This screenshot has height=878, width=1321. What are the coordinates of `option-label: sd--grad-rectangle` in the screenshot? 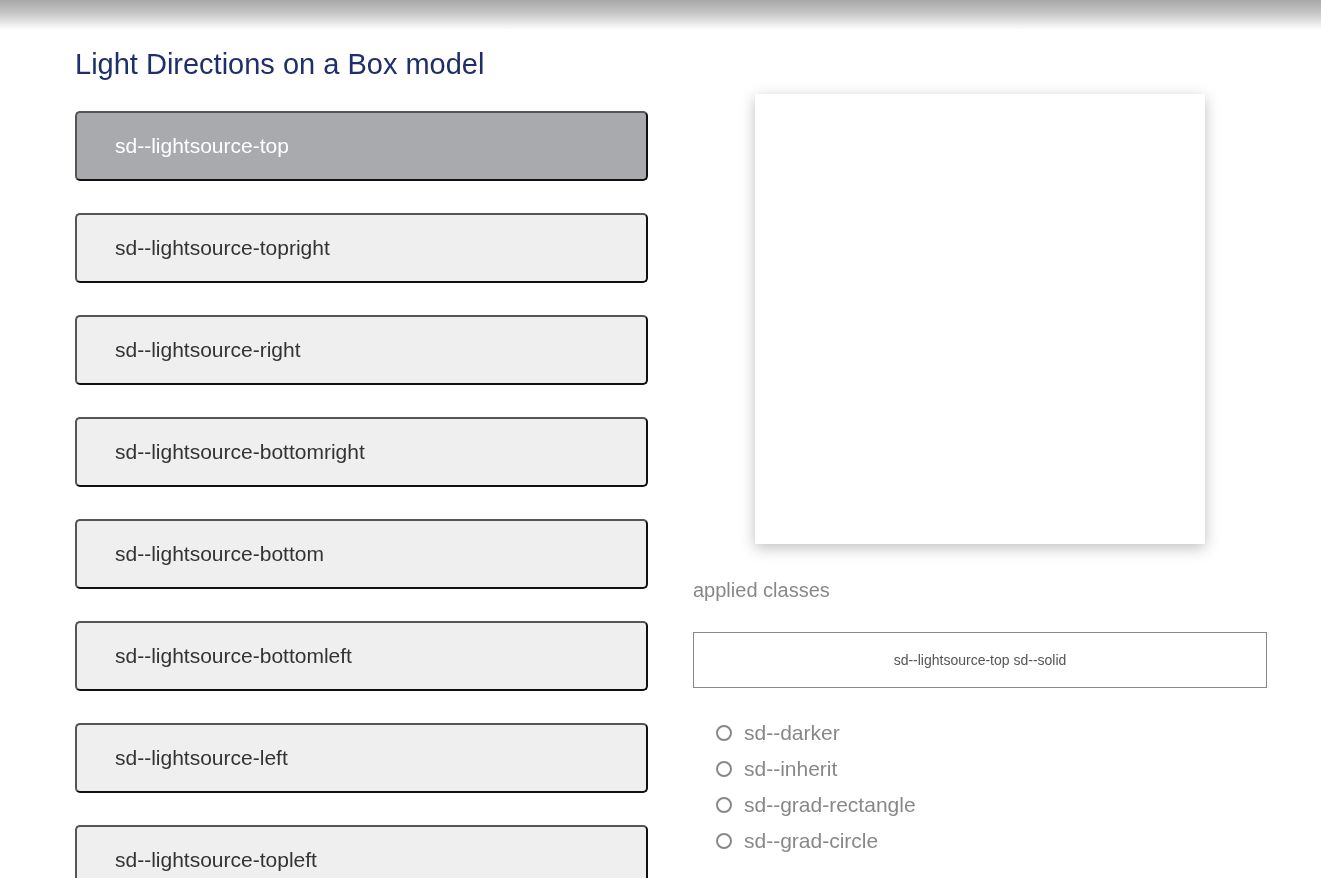 It's located at (830, 805).